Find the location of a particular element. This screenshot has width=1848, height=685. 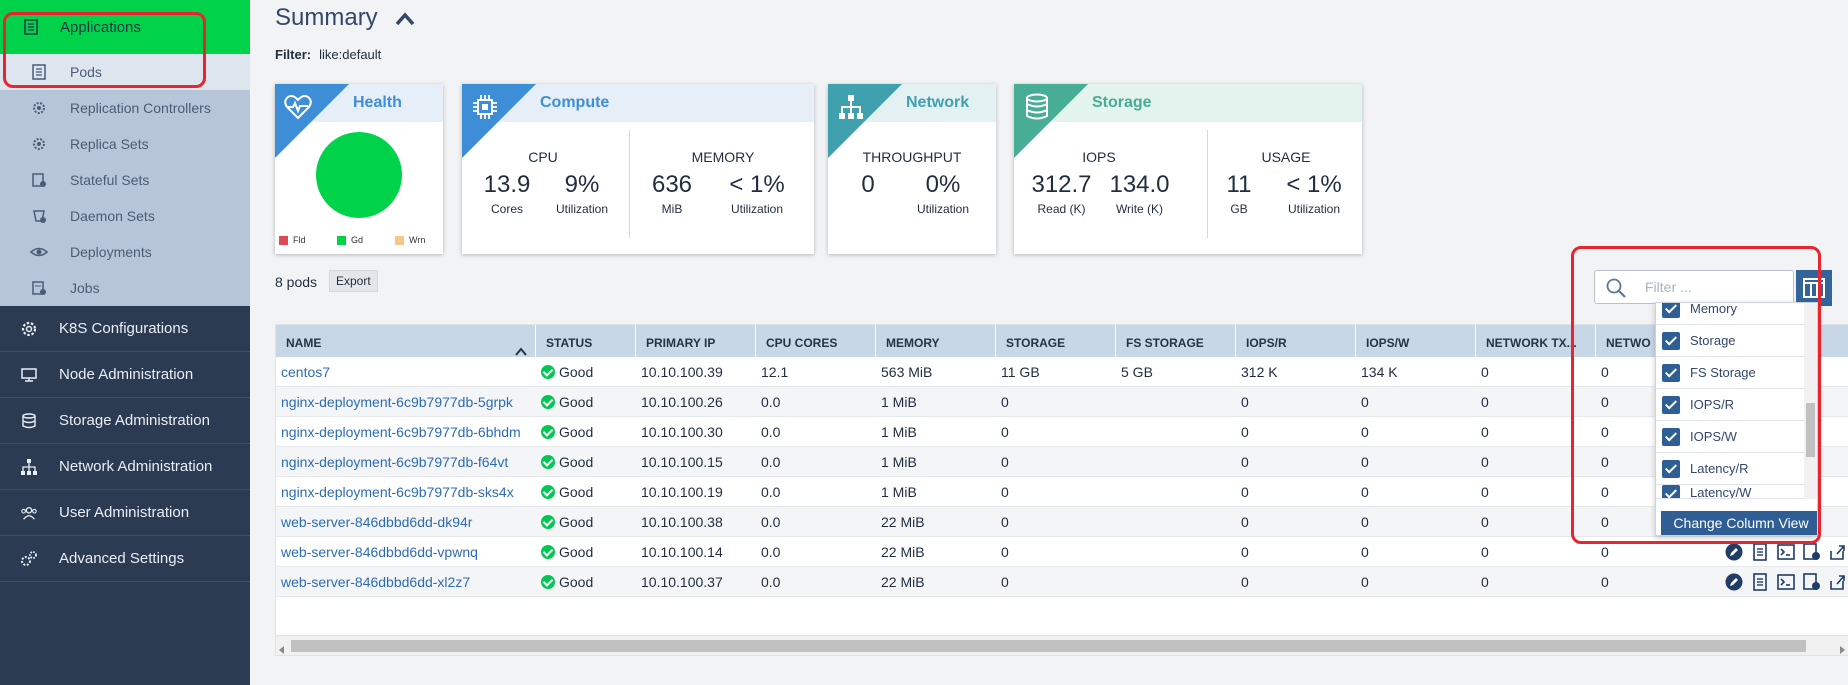

sidebar-item-user-administration: User Administration is located at coordinates (125, 513).